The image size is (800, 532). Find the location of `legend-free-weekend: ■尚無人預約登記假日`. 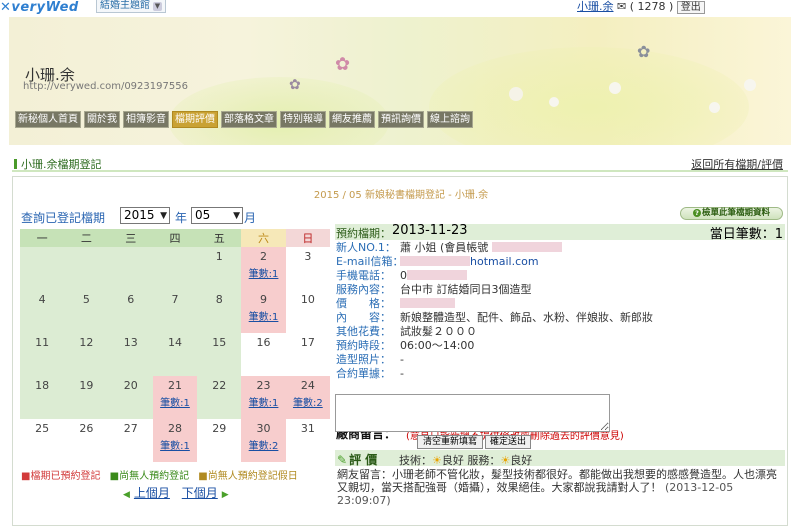

legend-free-weekend: ■尚無人預約登記假日 is located at coordinates (248, 476).